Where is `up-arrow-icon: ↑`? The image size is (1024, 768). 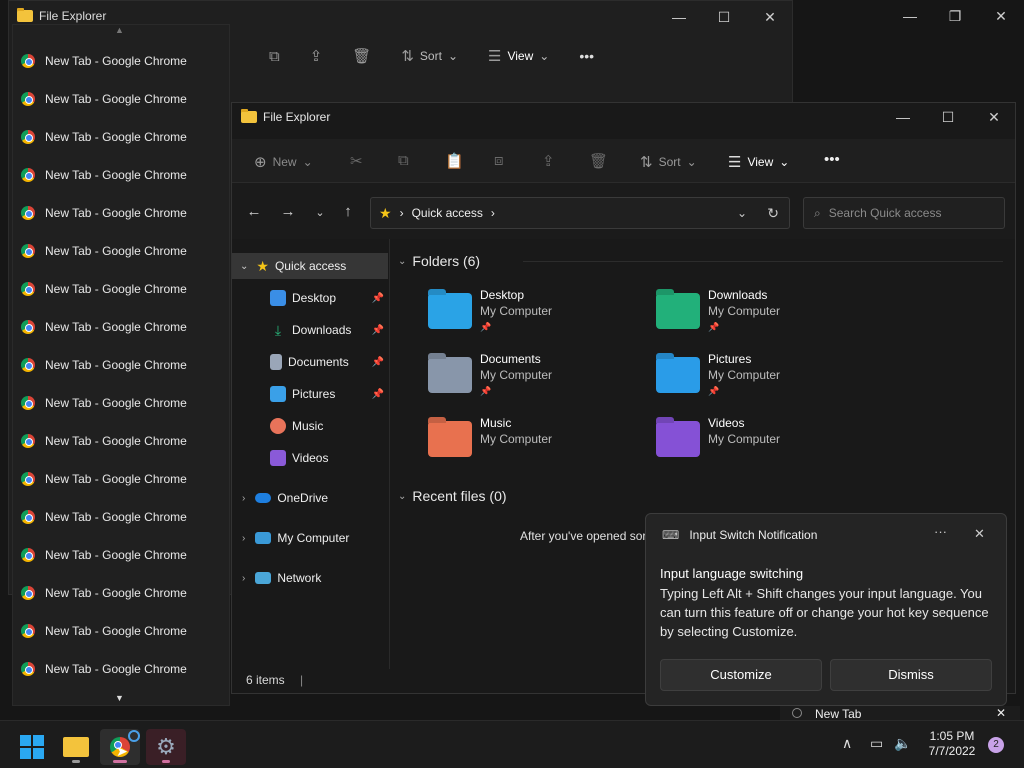
up-arrow-icon: ↑ is located at coordinates (348, 211).